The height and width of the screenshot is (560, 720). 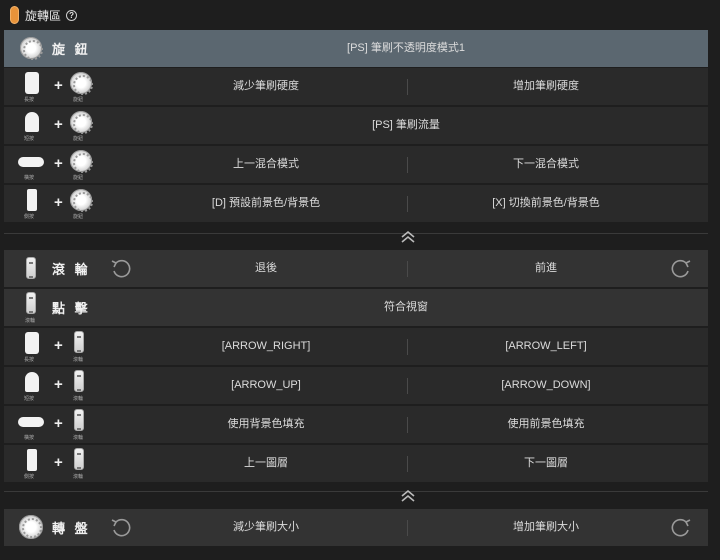 I want to click on dial-header-row: 轉 盤 減少筆刷大小 增加筆刷大小, so click(x=356, y=527).